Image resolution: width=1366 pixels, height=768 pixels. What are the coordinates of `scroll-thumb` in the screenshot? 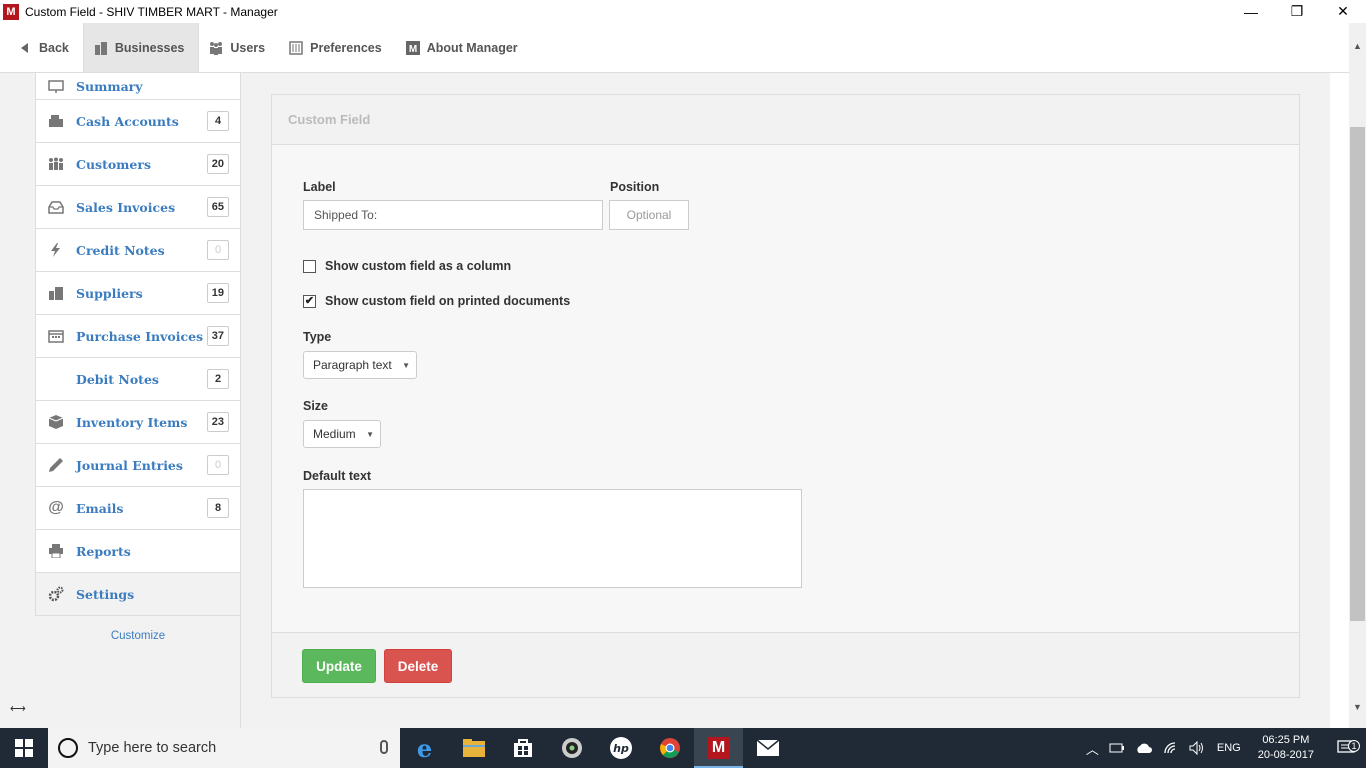 It's located at (1357, 374).